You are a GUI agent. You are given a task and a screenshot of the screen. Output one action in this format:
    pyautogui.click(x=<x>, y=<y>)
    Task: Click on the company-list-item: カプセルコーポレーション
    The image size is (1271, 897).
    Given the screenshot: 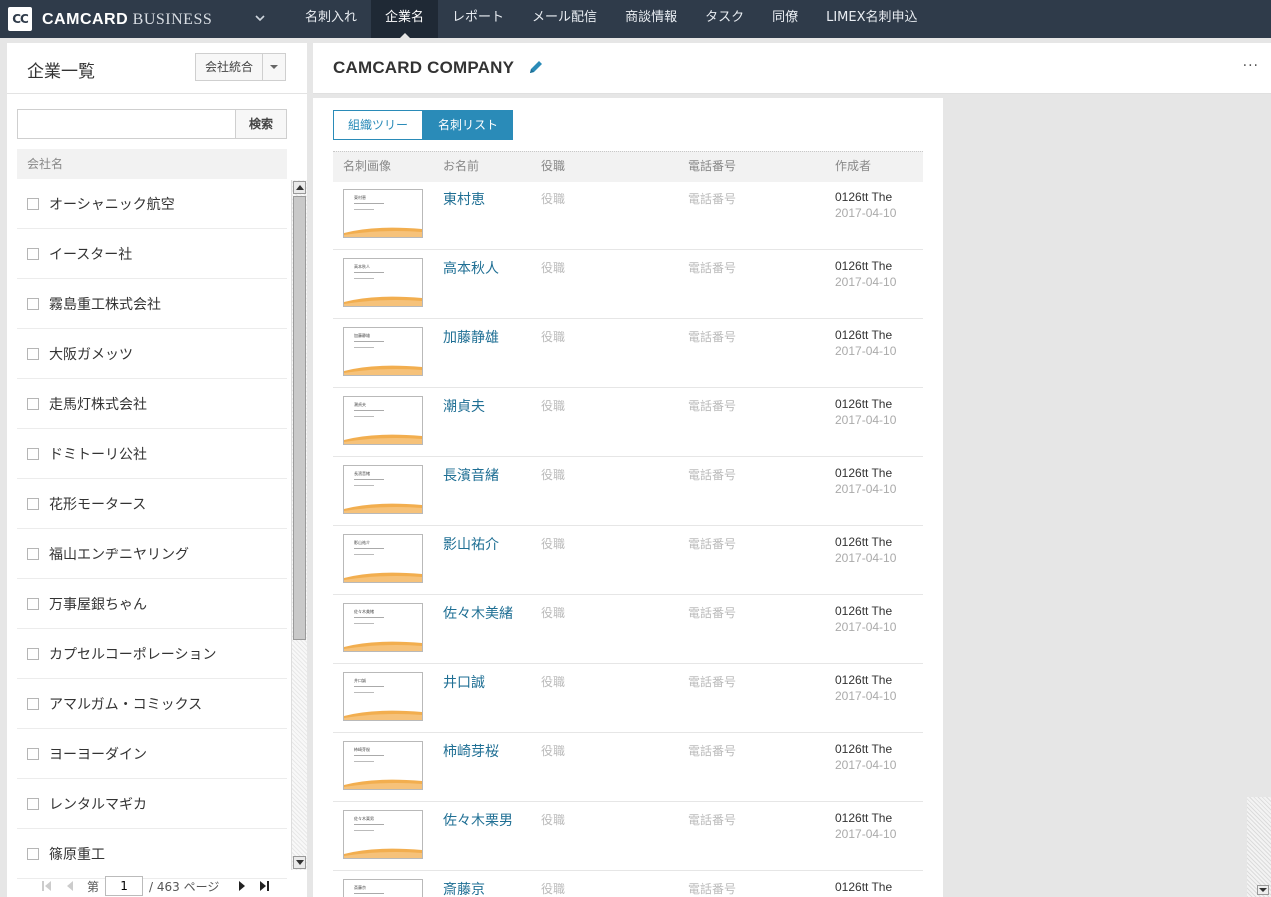 What is the action you would take?
    pyautogui.click(x=152, y=654)
    